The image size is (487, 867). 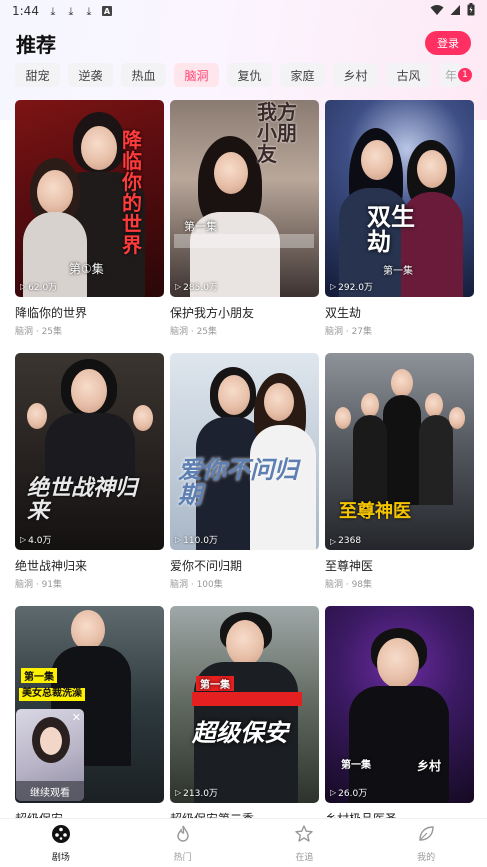 What do you see at coordinates (51, 566) in the screenshot?
I see `drama-title: 绝世战神归来` at bounding box center [51, 566].